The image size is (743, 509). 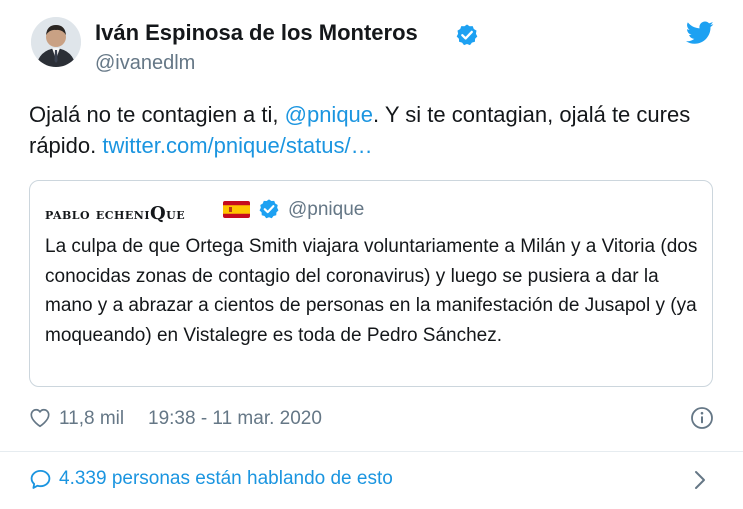 What do you see at coordinates (256, 33) in the screenshot?
I see `author-name: Iván Espinosa de los Monteros` at bounding box center [256, 33].